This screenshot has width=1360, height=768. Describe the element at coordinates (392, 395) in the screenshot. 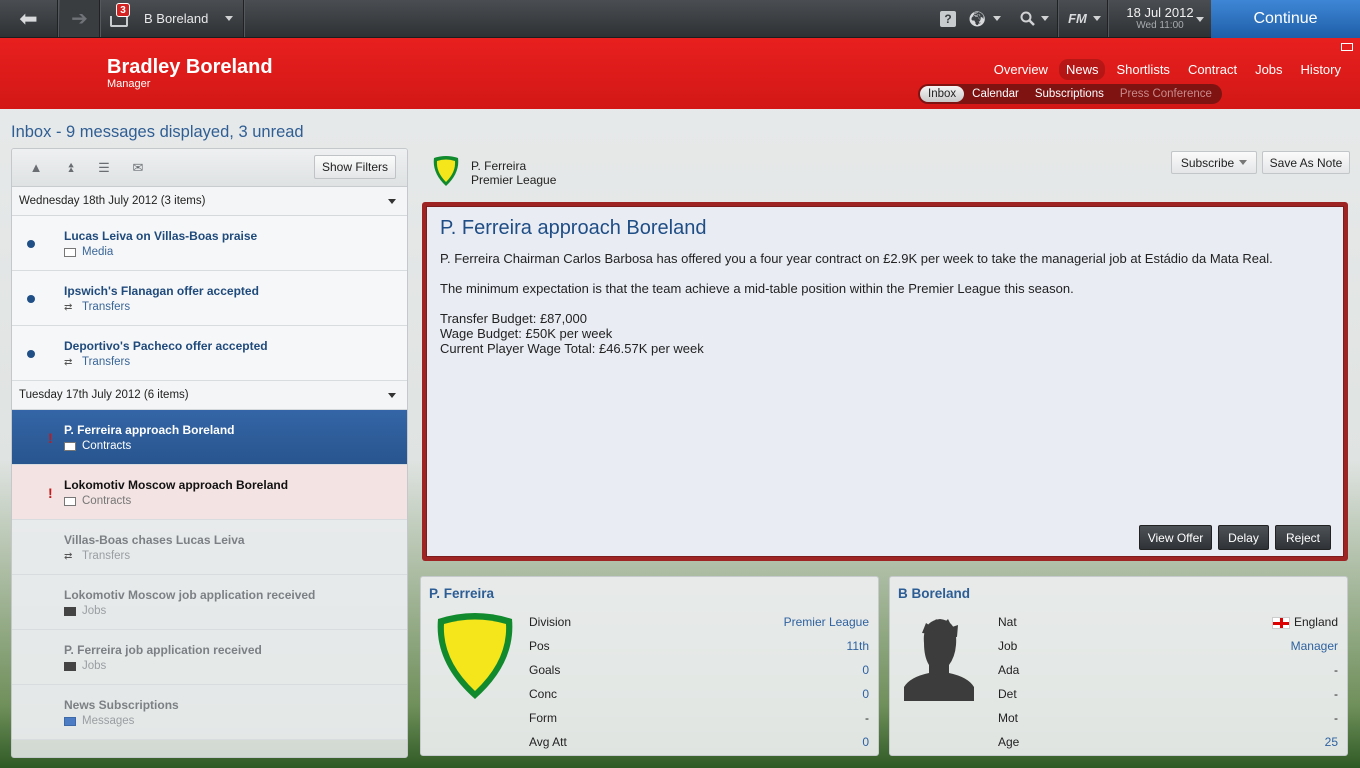

I see `chevron-down-icon` at that location.